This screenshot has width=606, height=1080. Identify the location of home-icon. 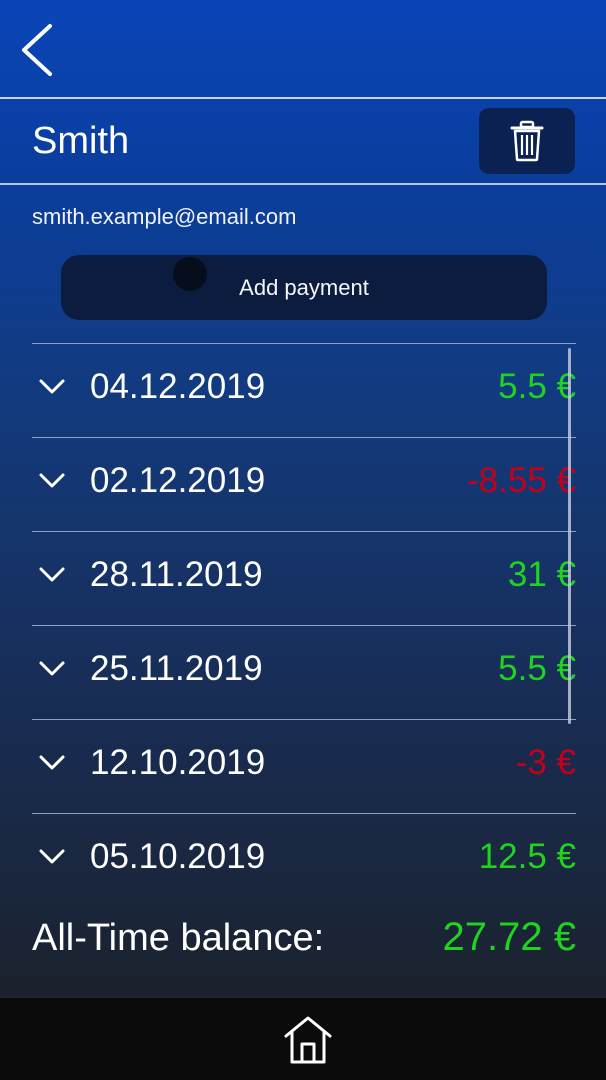
(308, 1040).